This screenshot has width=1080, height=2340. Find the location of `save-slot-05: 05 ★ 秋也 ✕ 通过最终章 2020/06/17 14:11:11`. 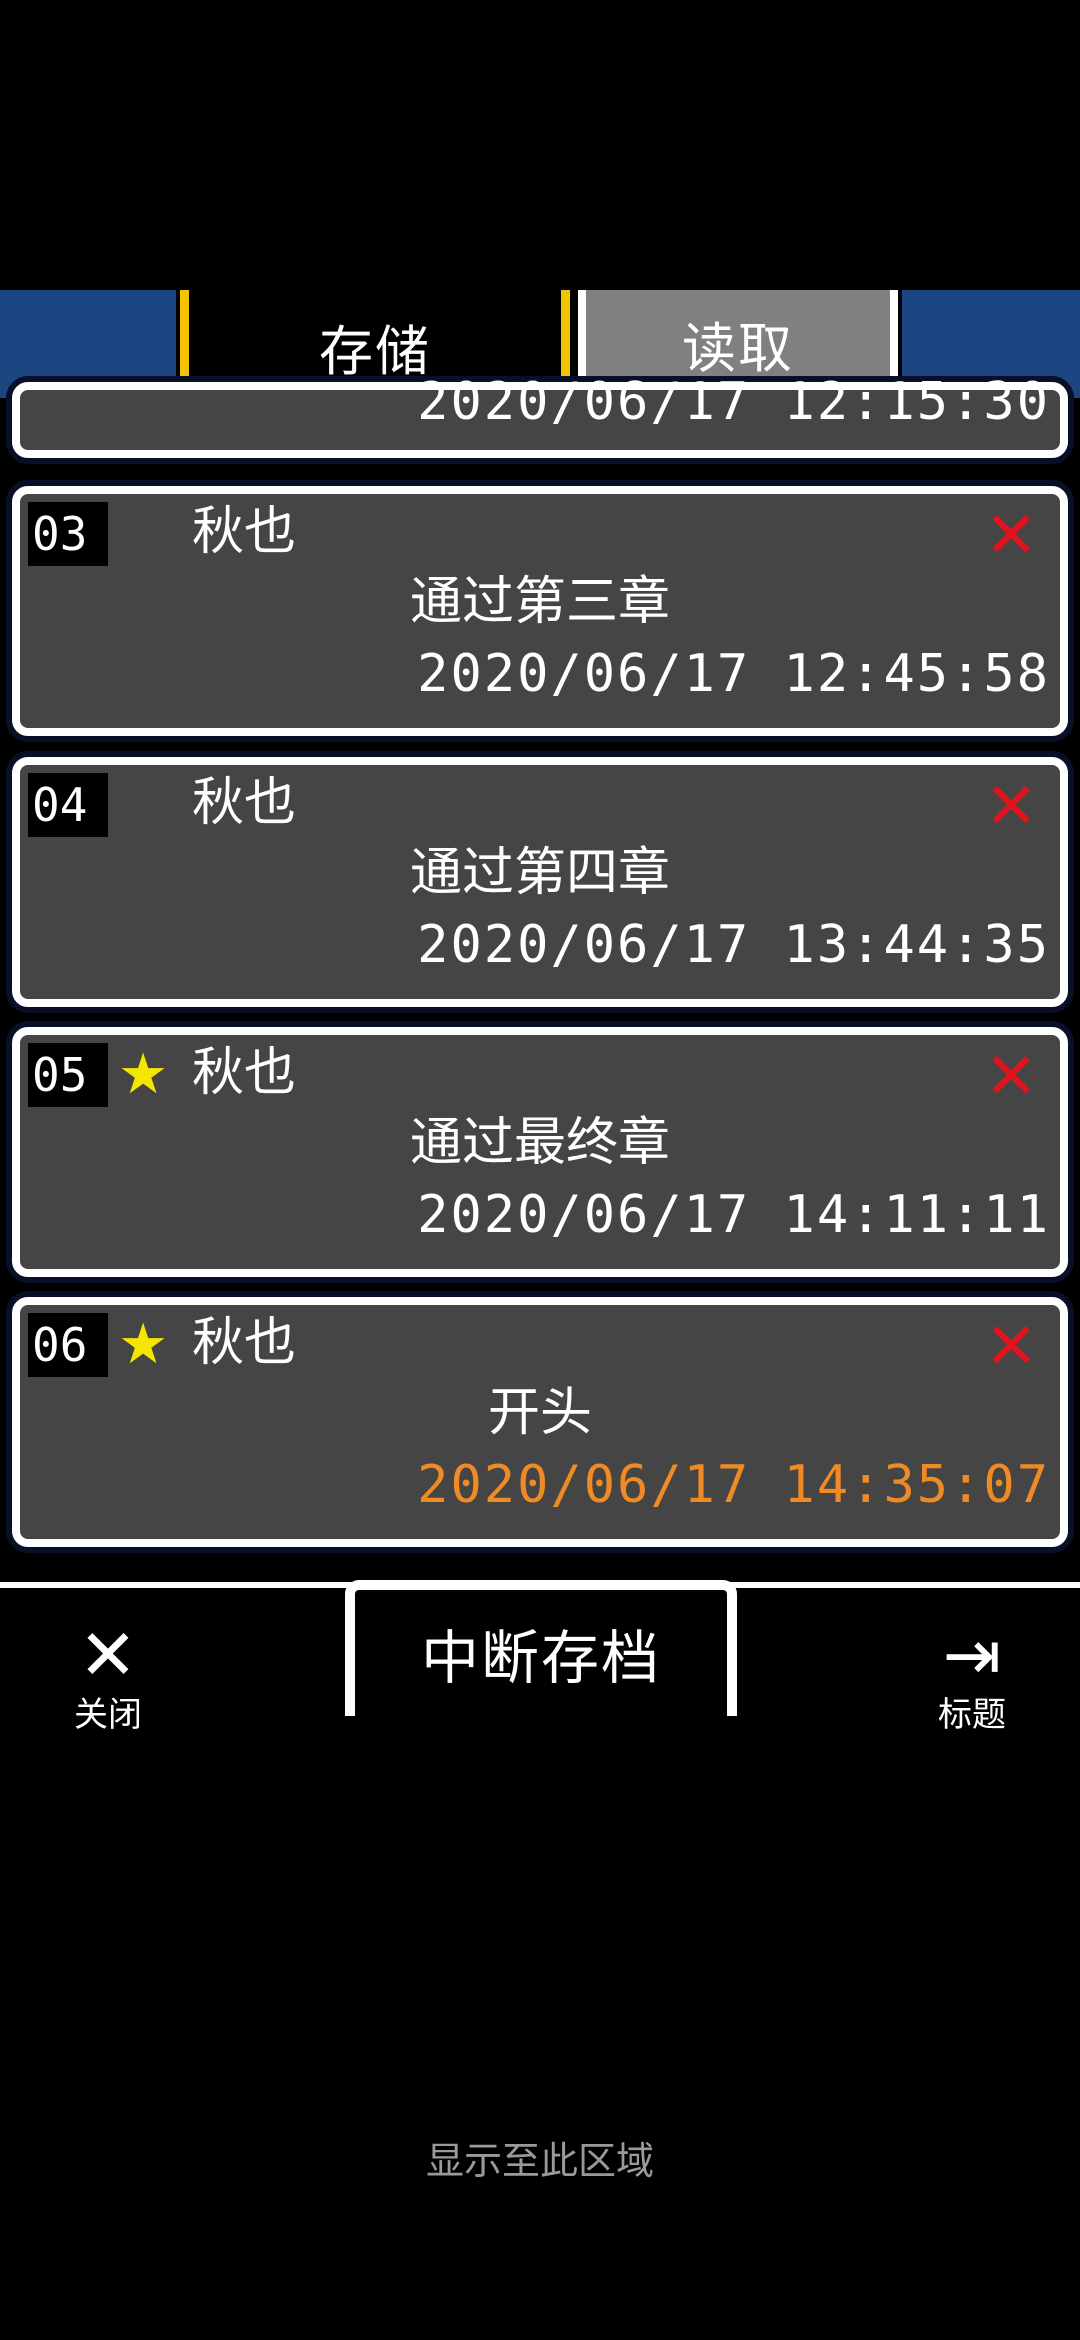

save-slot-05: 05 ★ 秋也 ✕ 通过最终章 2020/06/17 14:11:11 is located at coordinates (540, 1152).